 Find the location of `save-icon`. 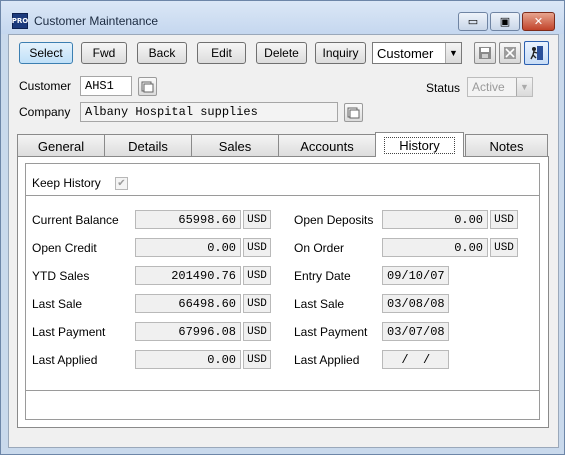

save-icon is located at coordinates (485, 53).